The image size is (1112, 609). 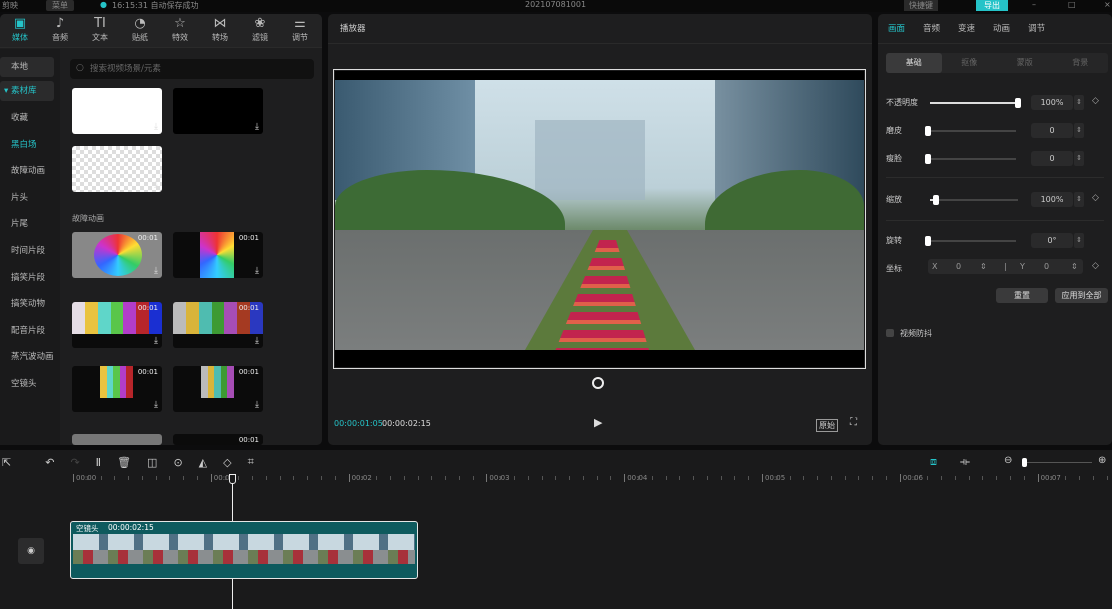 I want to click on opacity-value: 100%, so click(x=1052, y=102).